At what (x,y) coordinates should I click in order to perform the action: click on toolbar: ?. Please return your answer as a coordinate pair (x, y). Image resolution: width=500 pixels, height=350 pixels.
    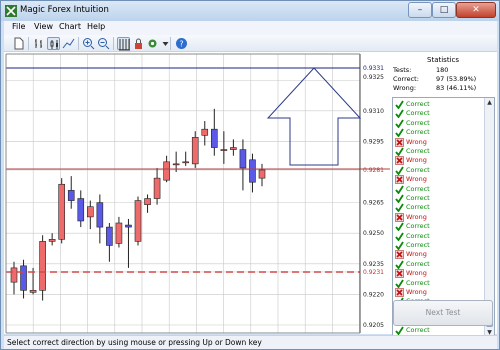
    Looking at the image, I should click on (250, 43).